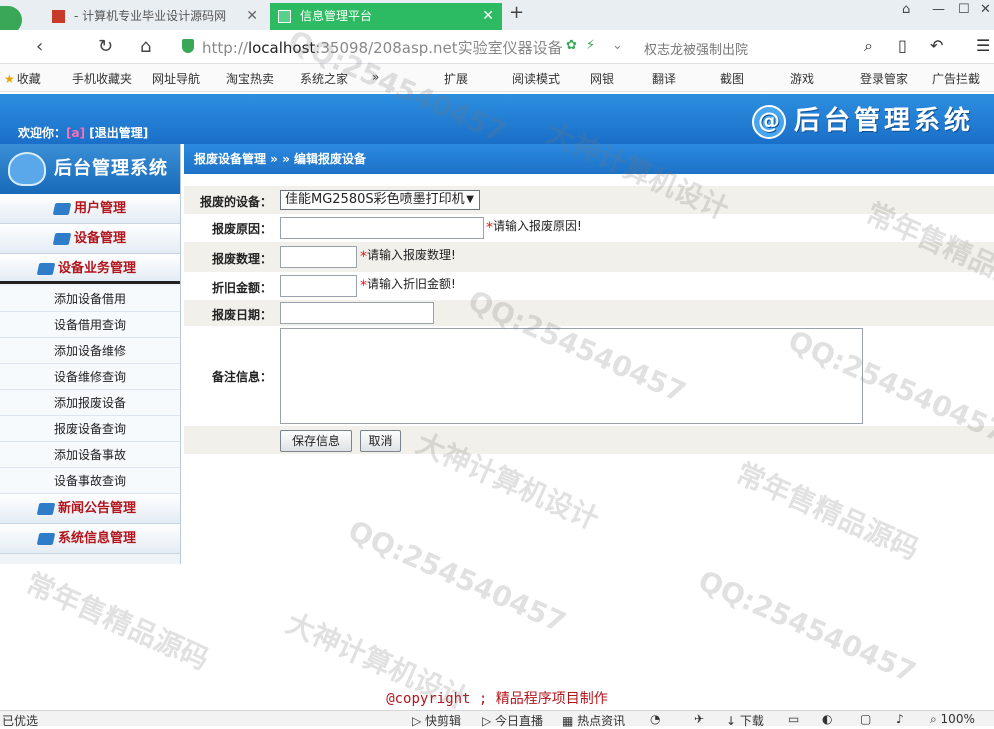  Describe the element at coordinates (589, 159) in the screenshot. I see `breadcrumb: 报废设备管理 » » 编辑报废设备` at that location.